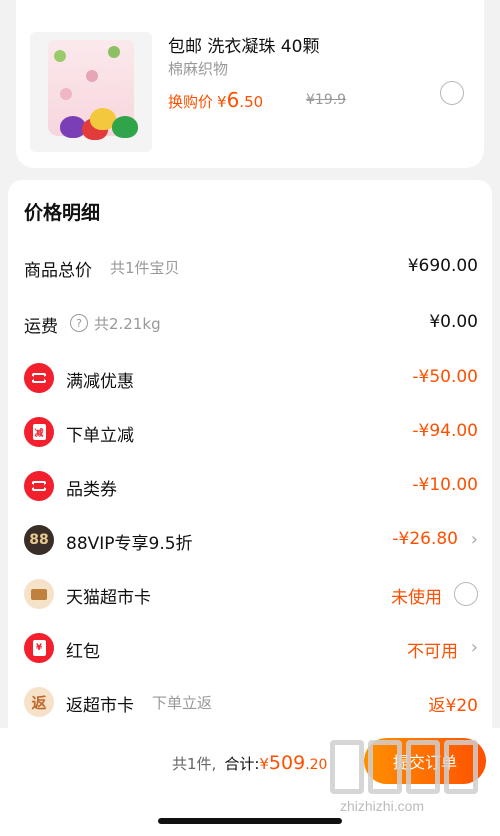 Image resolution: width=500 pixels, height=836 pixels. I want to click on total-amount: ¥509.20, so click(293, 763).